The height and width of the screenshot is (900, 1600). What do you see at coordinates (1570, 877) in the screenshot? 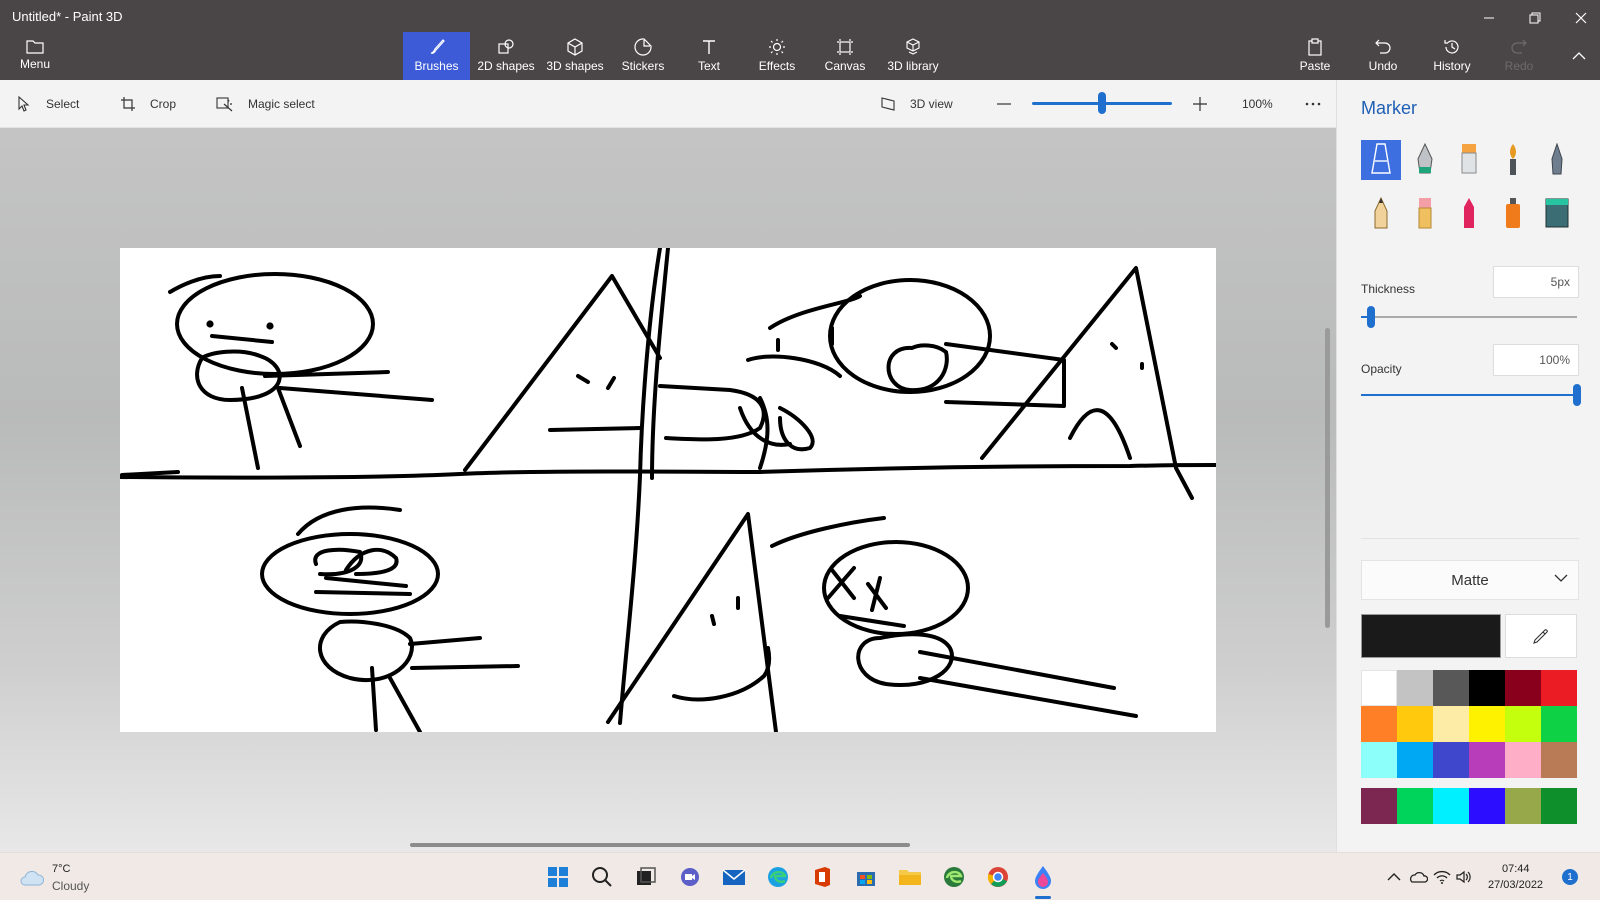
I see `notification-badge: 1` at bounding box center [1570, 877].